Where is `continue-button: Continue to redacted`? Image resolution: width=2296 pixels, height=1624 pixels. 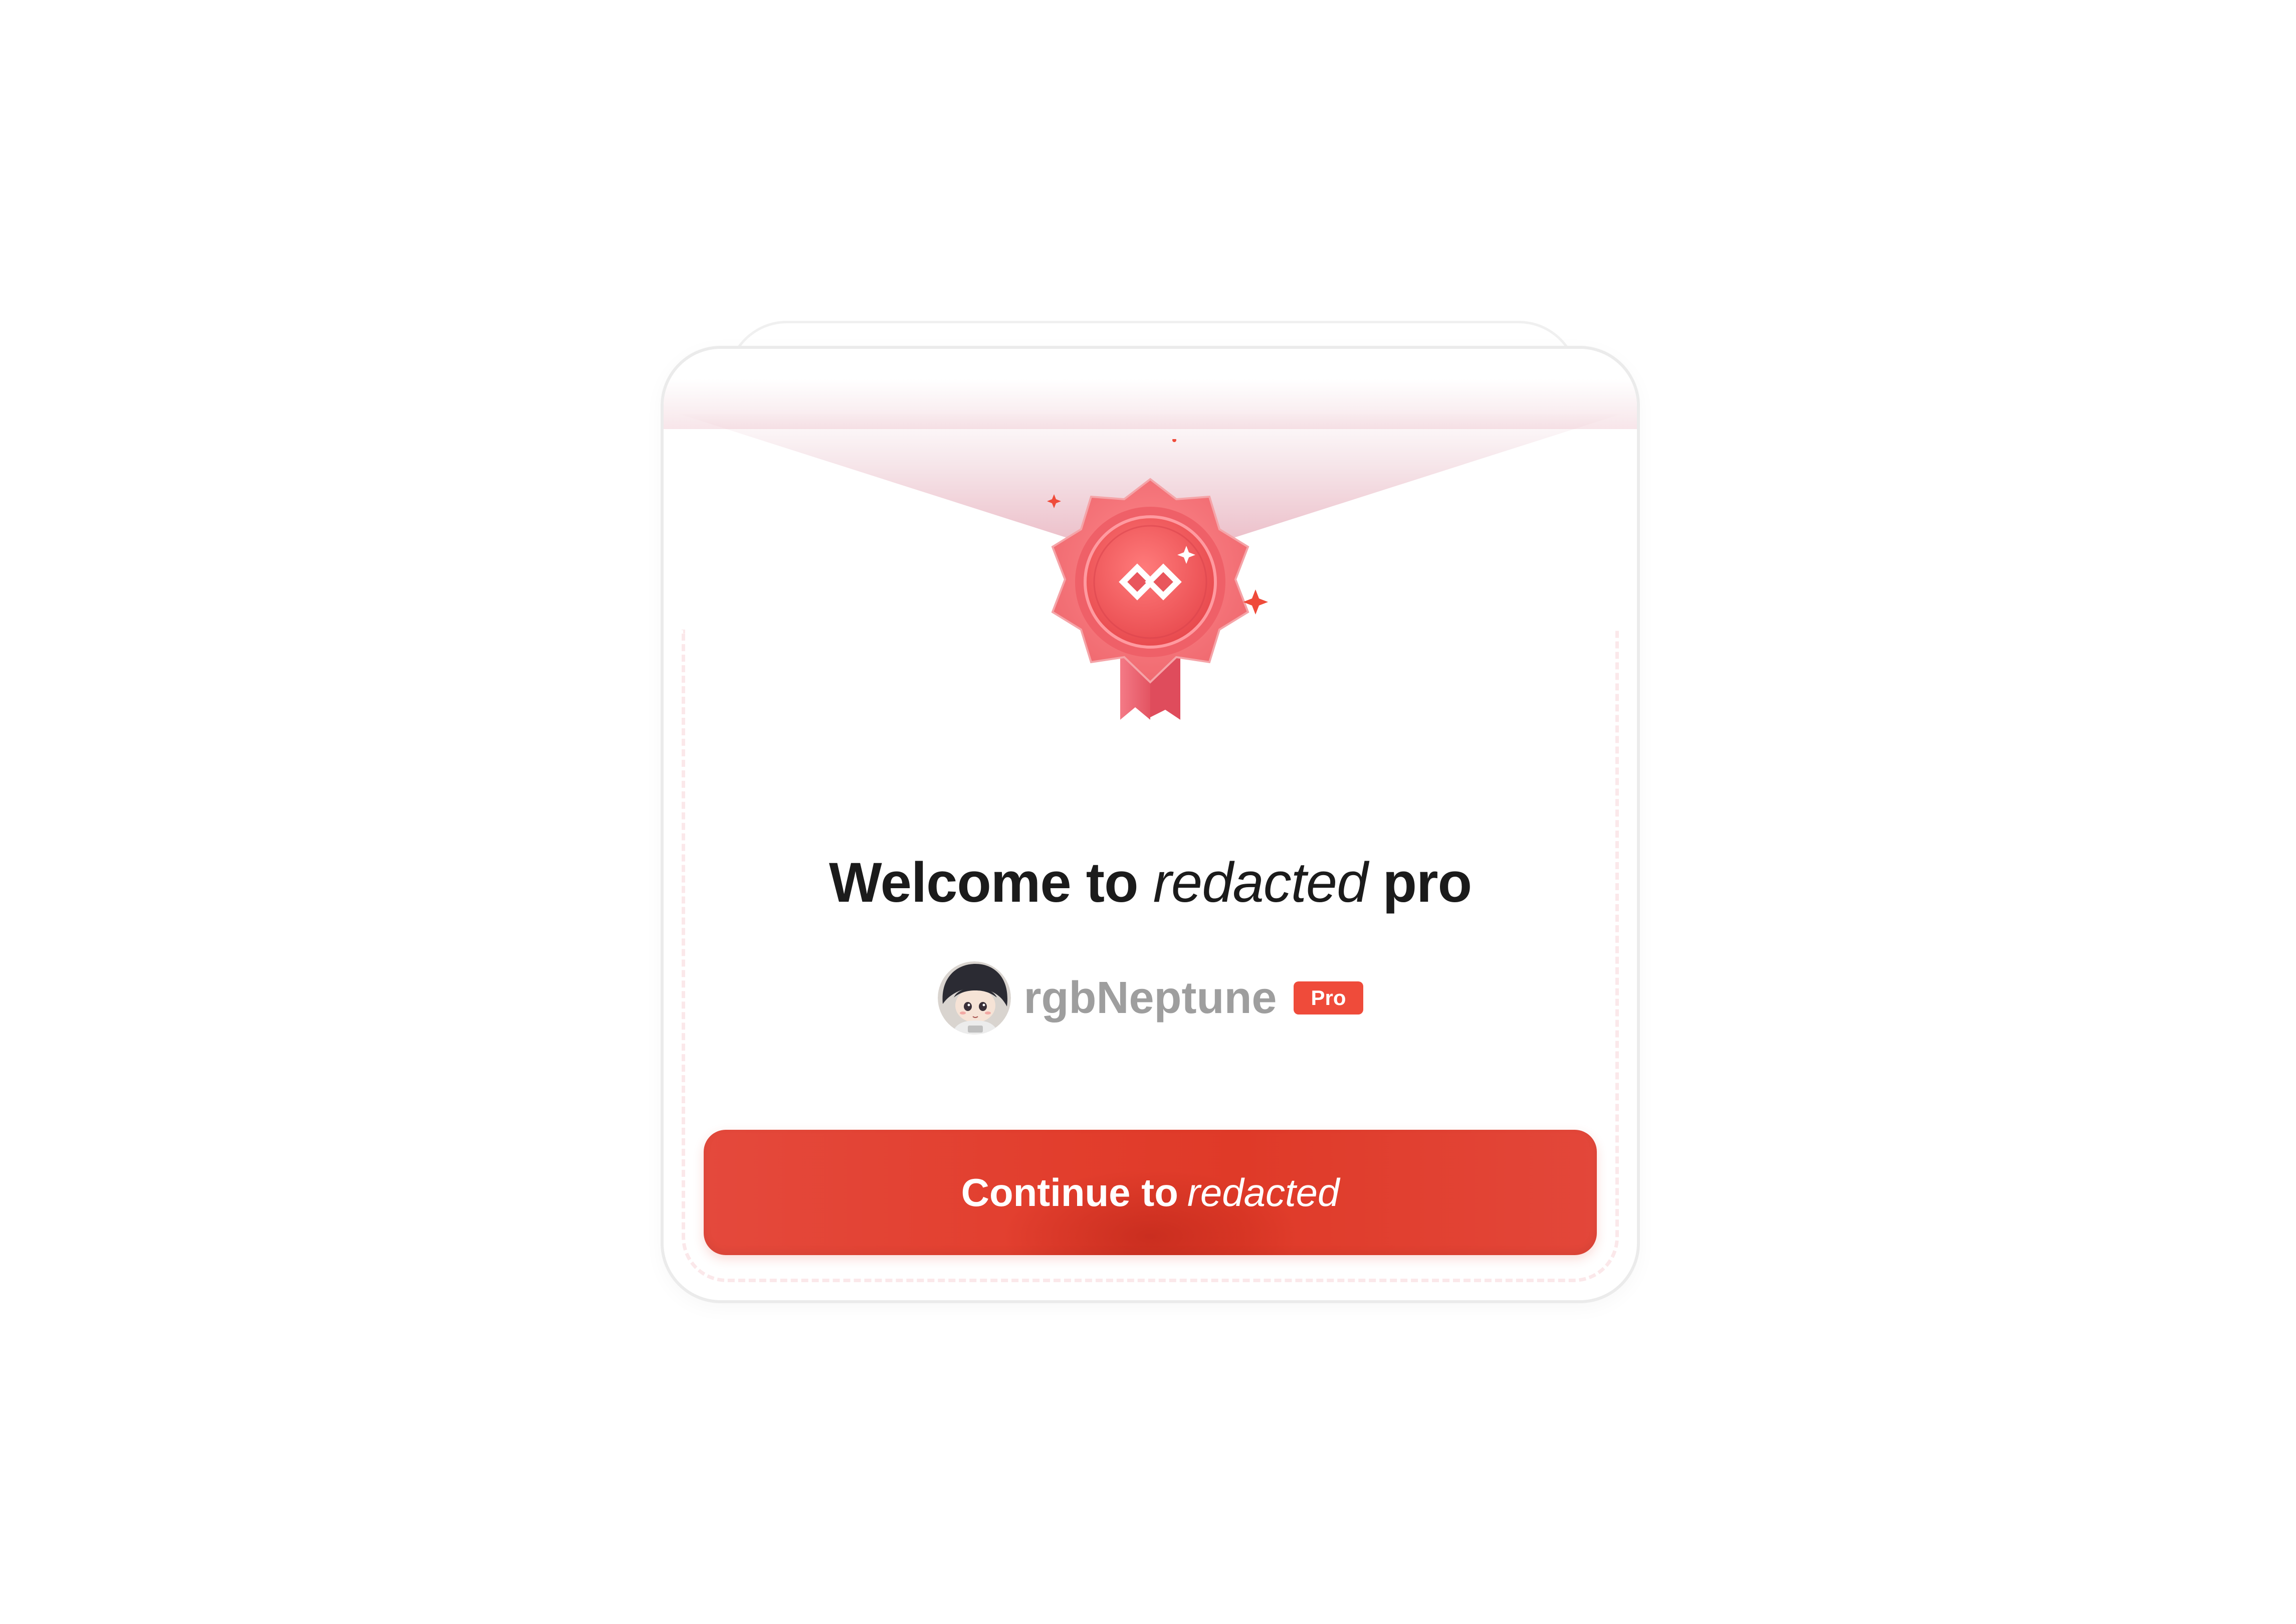 continue-button: Continue to redacted is located at coordinates (1150, 1192).